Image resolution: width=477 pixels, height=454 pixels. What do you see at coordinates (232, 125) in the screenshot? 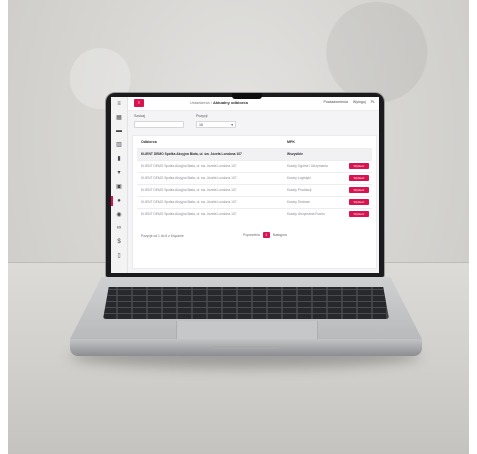
I see `chevron-down-icon: ▾` at bounding box center [232, 125].